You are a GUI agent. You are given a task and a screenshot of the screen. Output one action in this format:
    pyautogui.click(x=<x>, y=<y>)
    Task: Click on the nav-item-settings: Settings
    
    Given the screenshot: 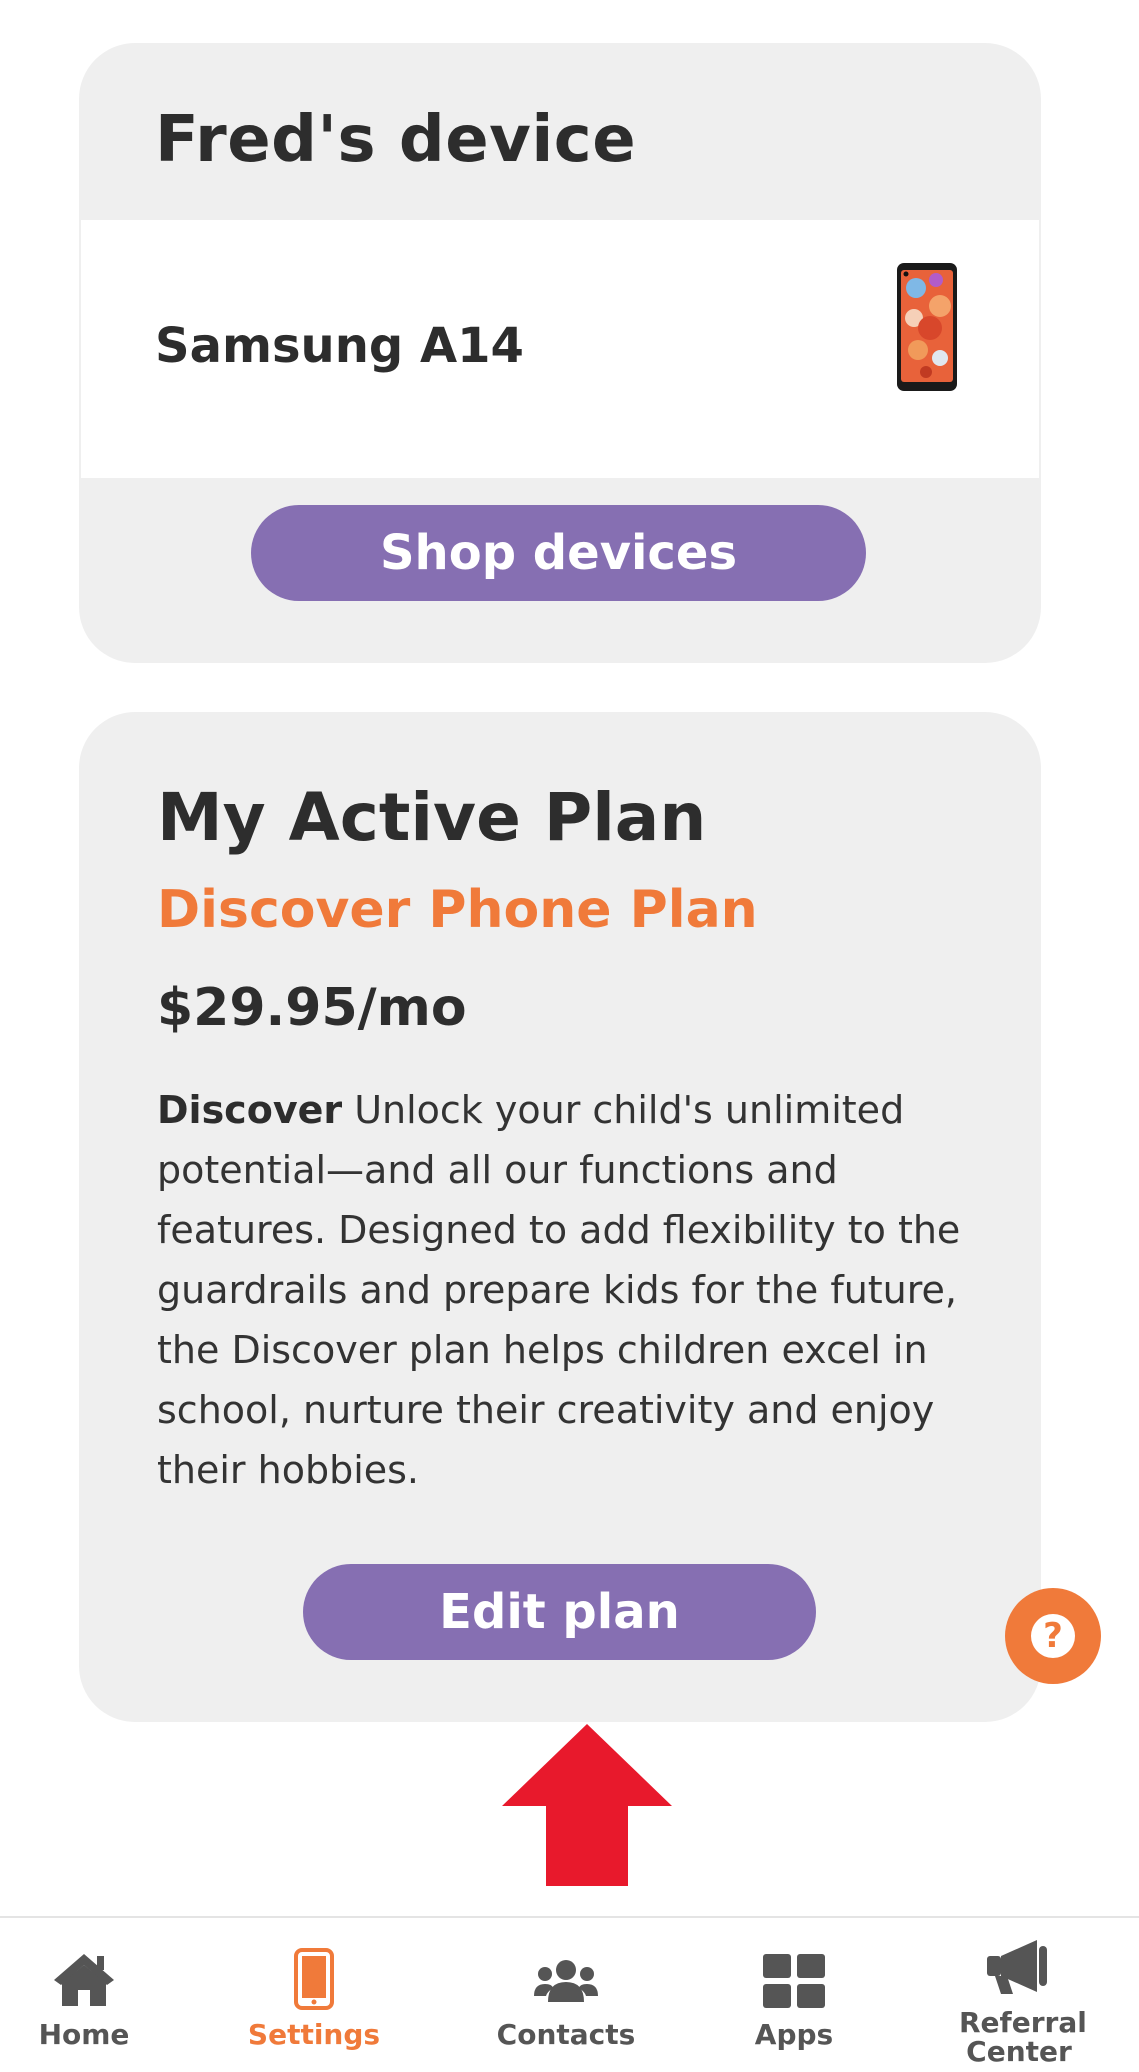 What is the action you would take?
    pyautogui.click(x=314, y=1995)
    